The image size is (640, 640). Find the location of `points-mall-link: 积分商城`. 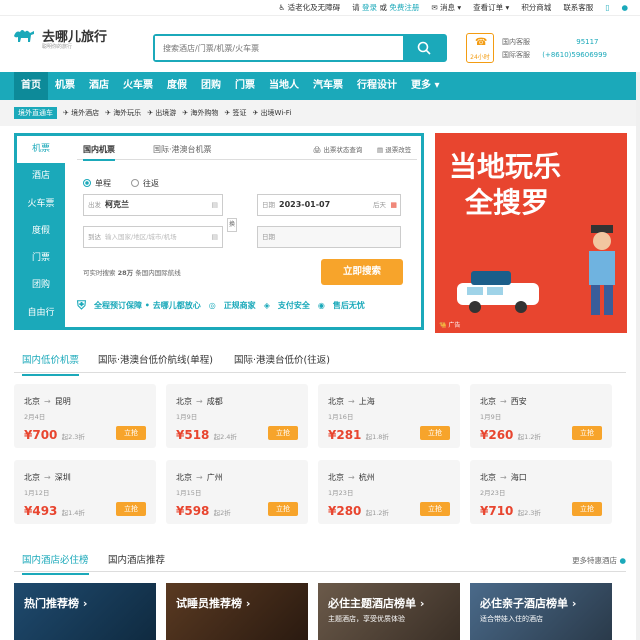

points-mall-link: 积分商城 is located at coordinates (536, 7).